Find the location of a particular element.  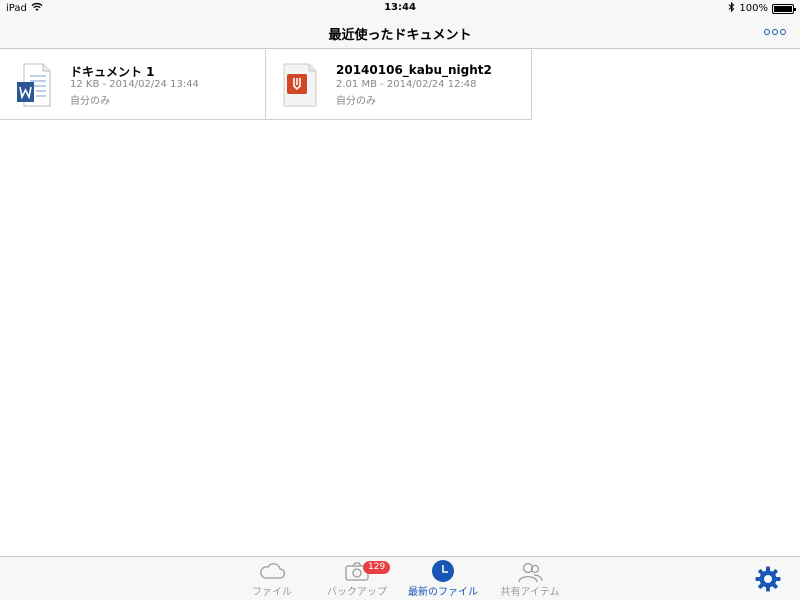

tab-bar: ファイル 129 バックアップ 最新のファイル 共有アイテム is located at coordinates (400, 578).